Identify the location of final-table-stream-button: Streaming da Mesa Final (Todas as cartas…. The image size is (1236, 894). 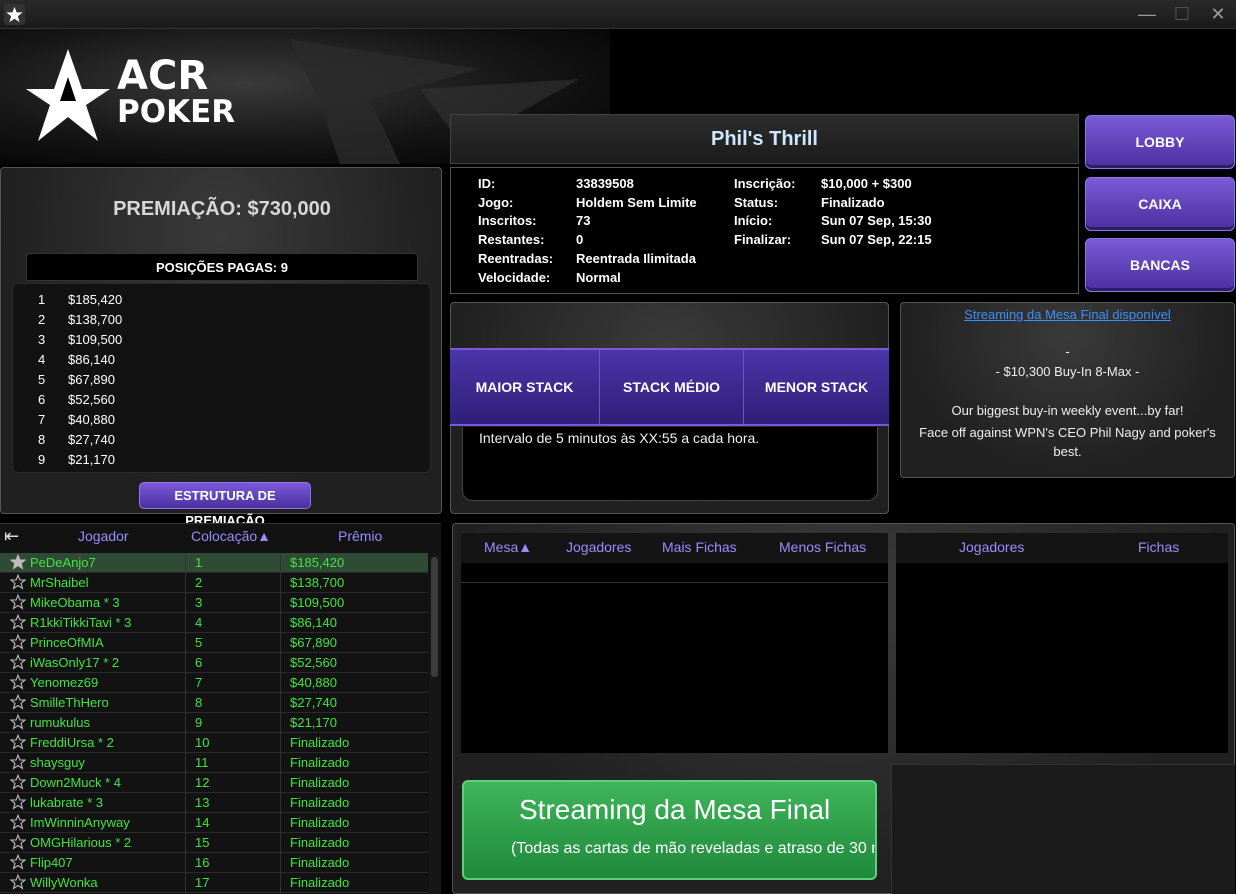
(669, 830).